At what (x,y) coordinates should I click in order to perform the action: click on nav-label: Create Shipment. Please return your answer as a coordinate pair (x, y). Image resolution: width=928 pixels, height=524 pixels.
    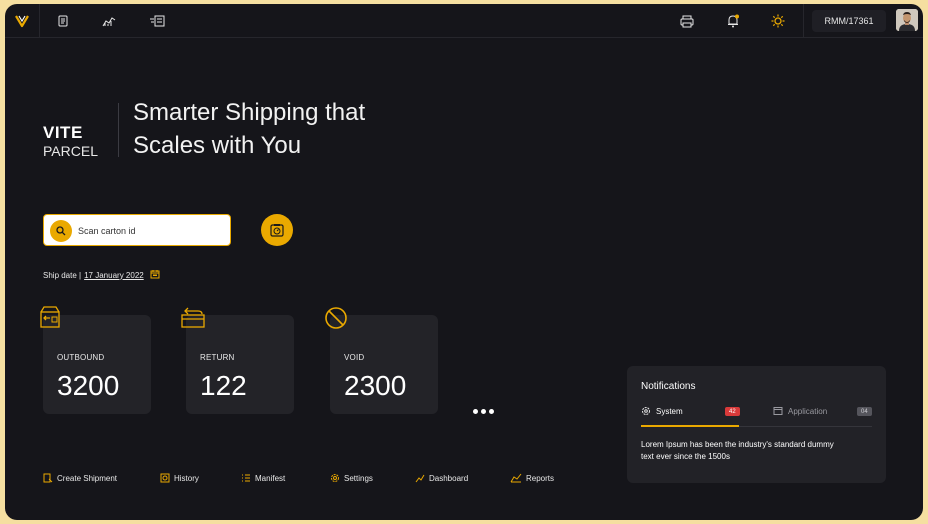
    Looking at the image, I should click on (87, 478).